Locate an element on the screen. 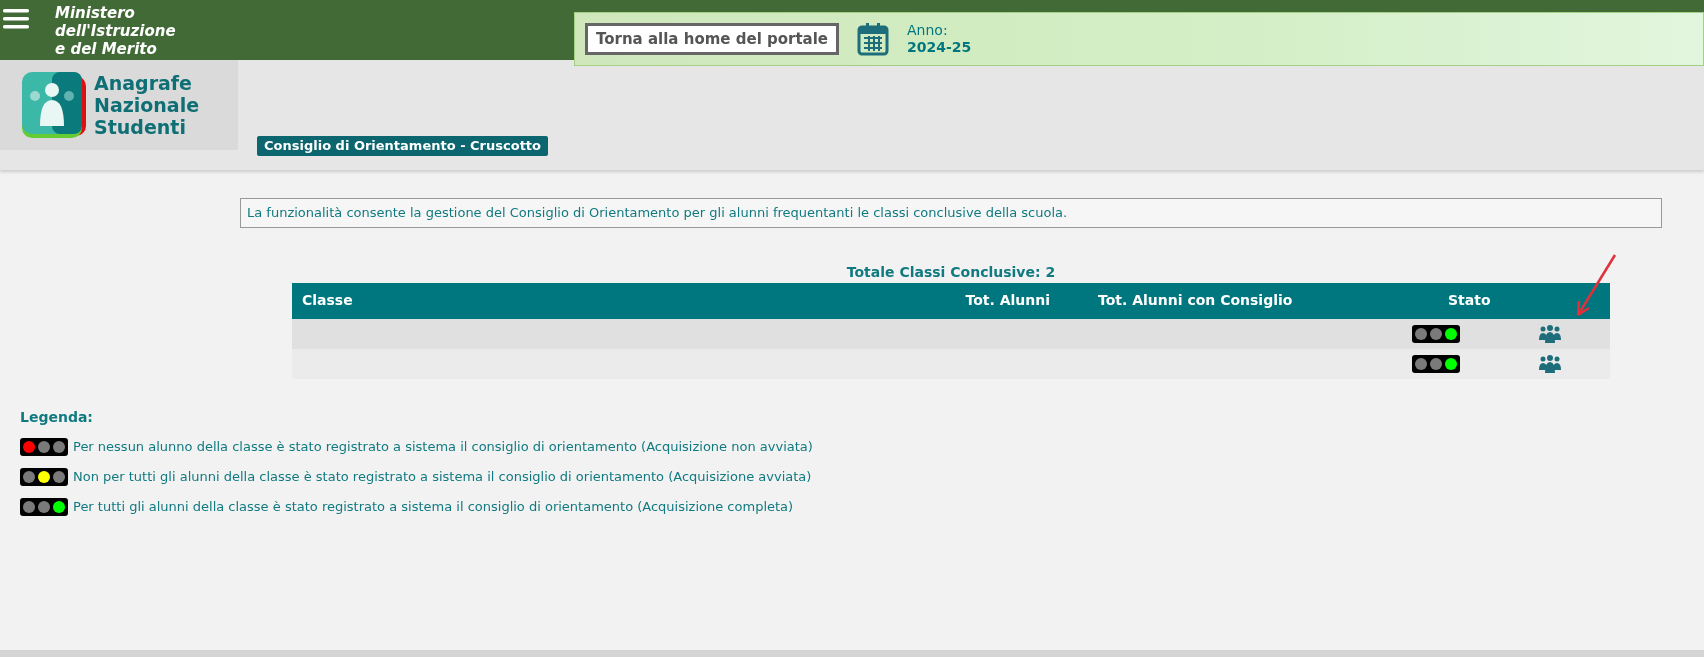 Image resolution: width=1704 pixels, height=657 pixels. column-header: Stato is located at coordinates (1462, 300).